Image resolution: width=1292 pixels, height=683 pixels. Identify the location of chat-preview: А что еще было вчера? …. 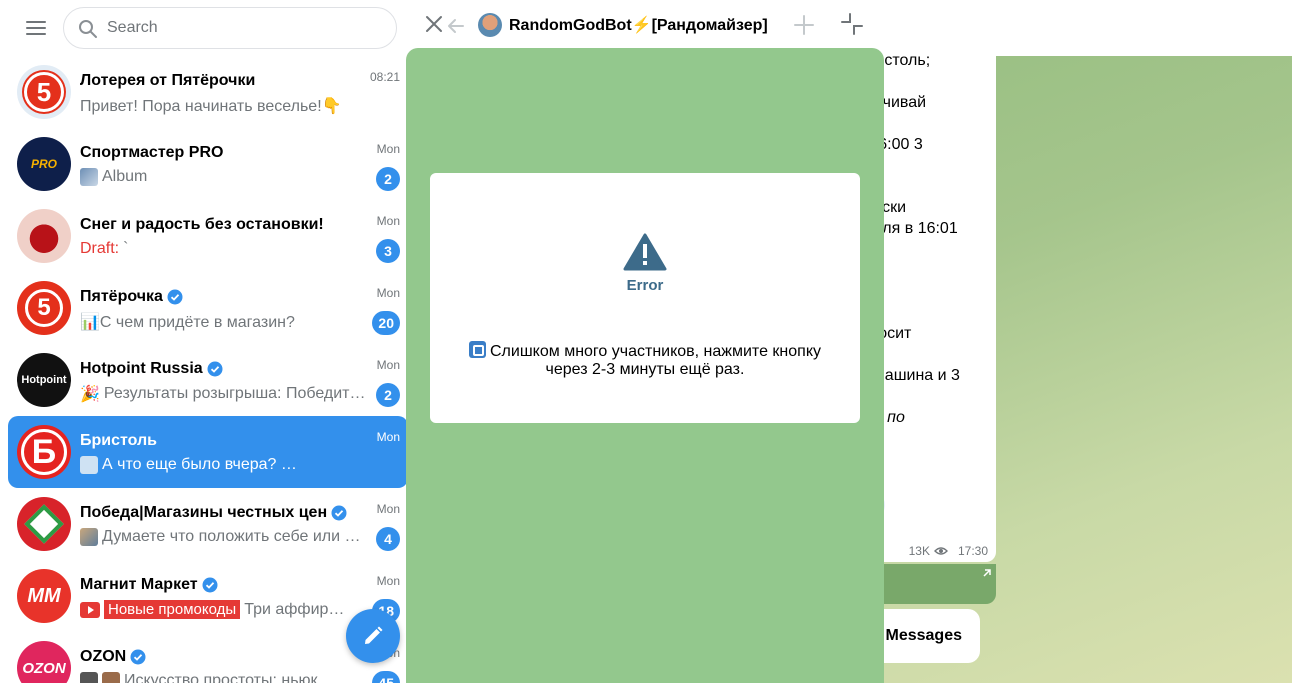
(225, 465).